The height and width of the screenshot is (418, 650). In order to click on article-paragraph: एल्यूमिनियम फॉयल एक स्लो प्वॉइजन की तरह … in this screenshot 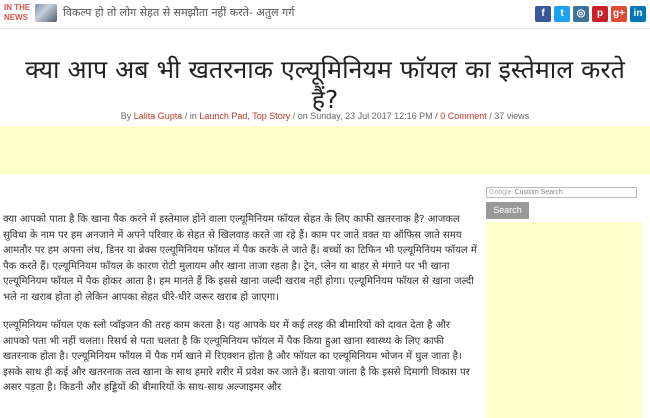, I will do `click(236, 356)`.